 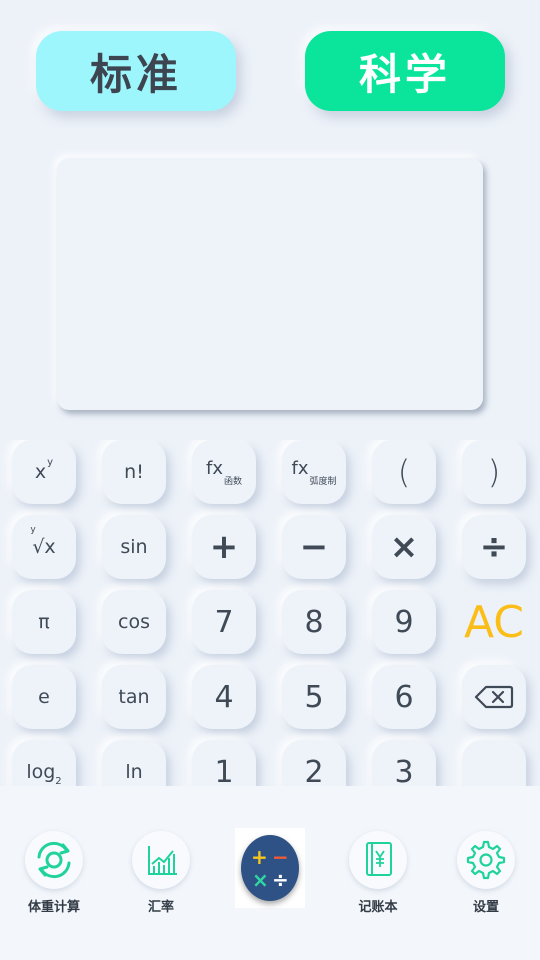 What do you see at coordinates (33, 530) in the screenshot?
I see `root-index: y` at bounding box center [33, 530].